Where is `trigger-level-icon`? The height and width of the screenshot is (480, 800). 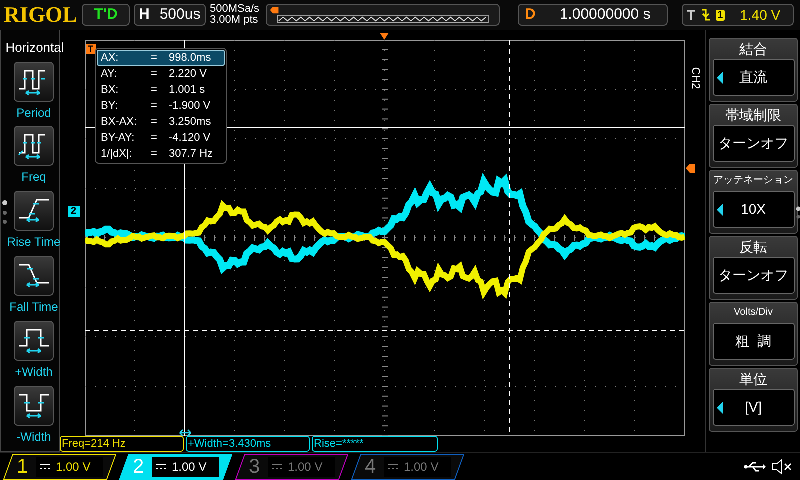 trigger-level-icon is located at coordinates (690, 168).